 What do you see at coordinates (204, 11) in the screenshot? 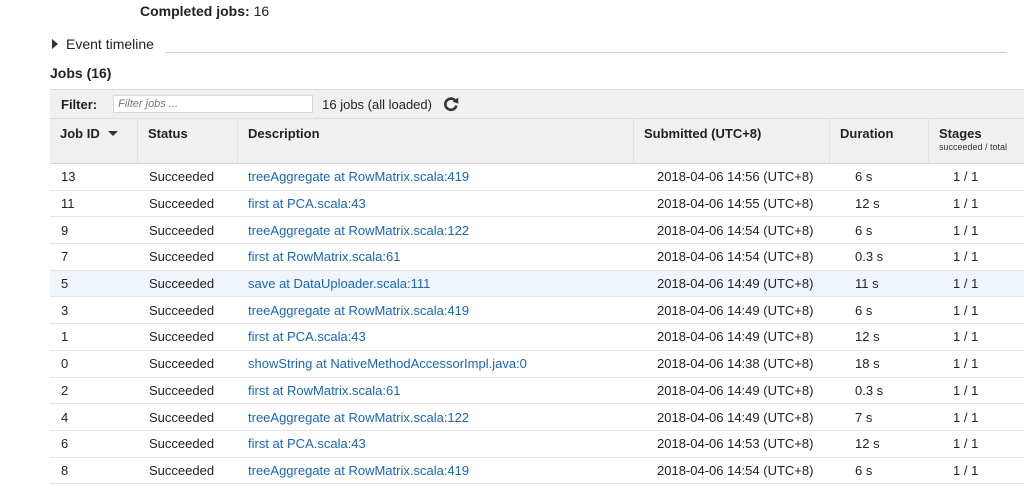
I see `completed-jobs-summary: Completed jobs: 16` at bounding box center [204, 11].